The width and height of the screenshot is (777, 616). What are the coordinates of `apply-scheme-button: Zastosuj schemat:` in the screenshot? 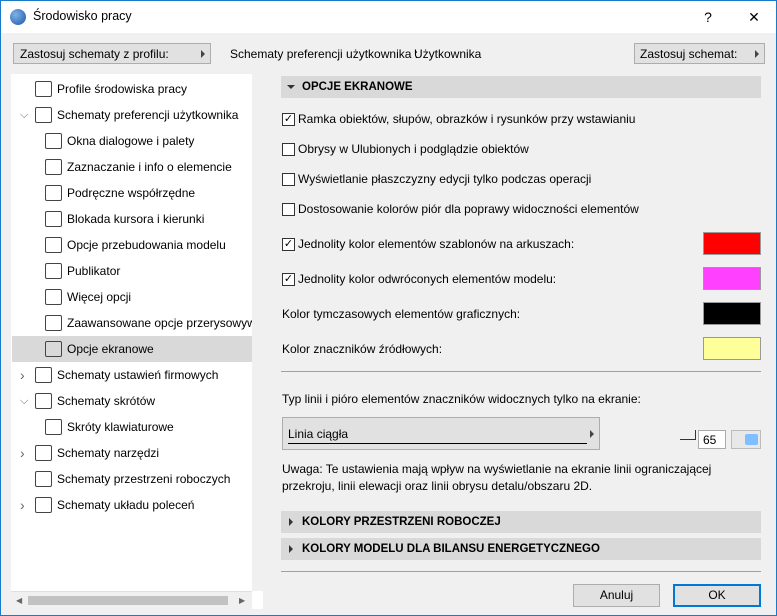 It's located at (699, 53).